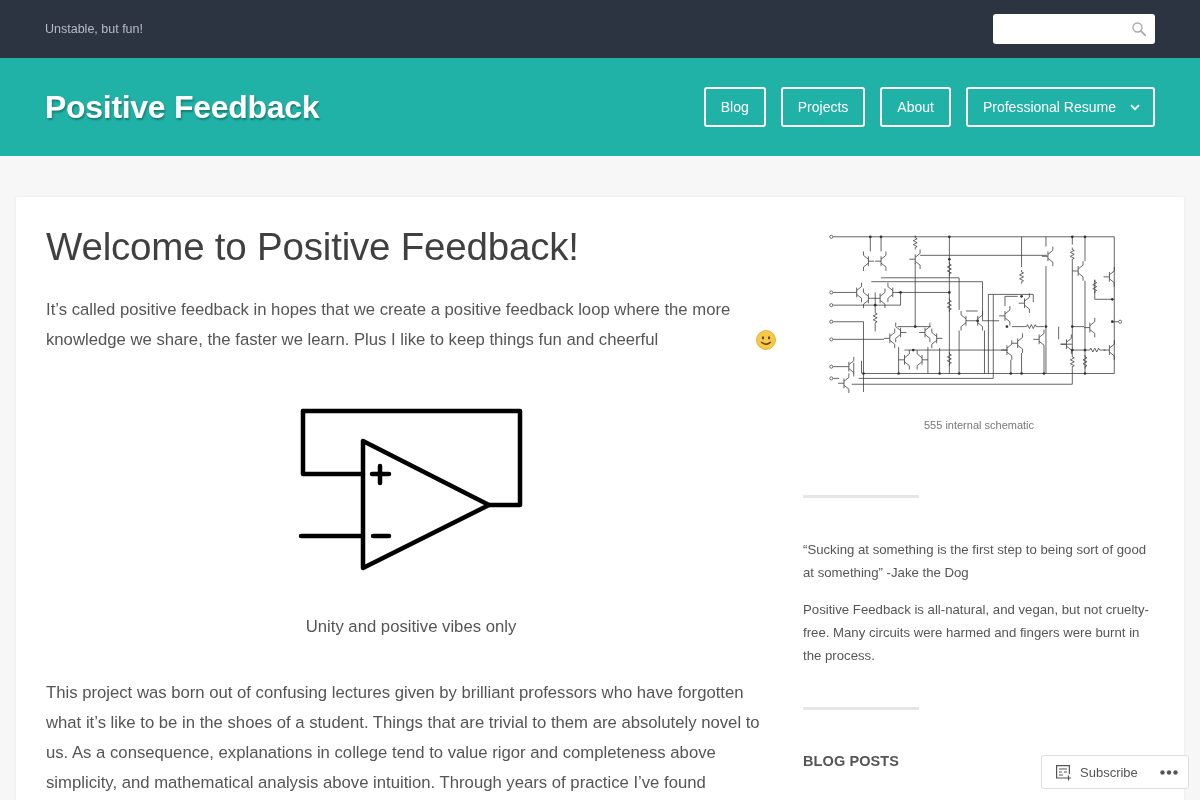 Image resolution: width=1200 pixels, height=800 pixels. I want to click on nav-link: Projects, so click(823, 107).